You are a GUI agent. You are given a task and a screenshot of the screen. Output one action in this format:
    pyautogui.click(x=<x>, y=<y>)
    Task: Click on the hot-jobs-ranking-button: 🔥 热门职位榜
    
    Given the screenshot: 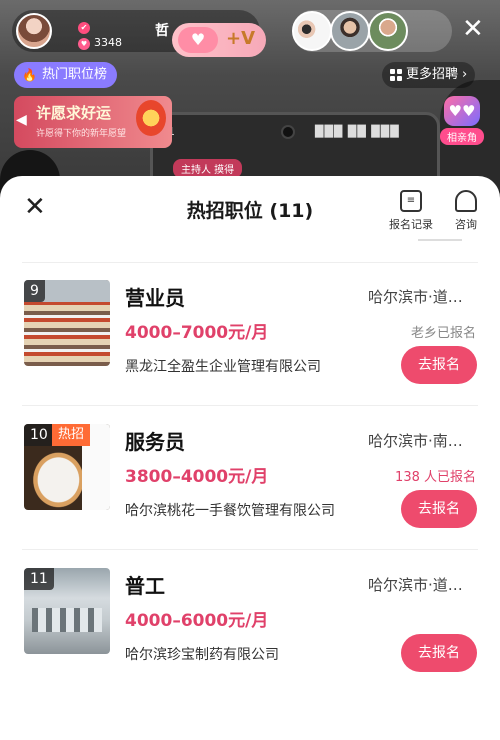 What is the action you would take?
    pyautogui.click(x=65, y=75)
    